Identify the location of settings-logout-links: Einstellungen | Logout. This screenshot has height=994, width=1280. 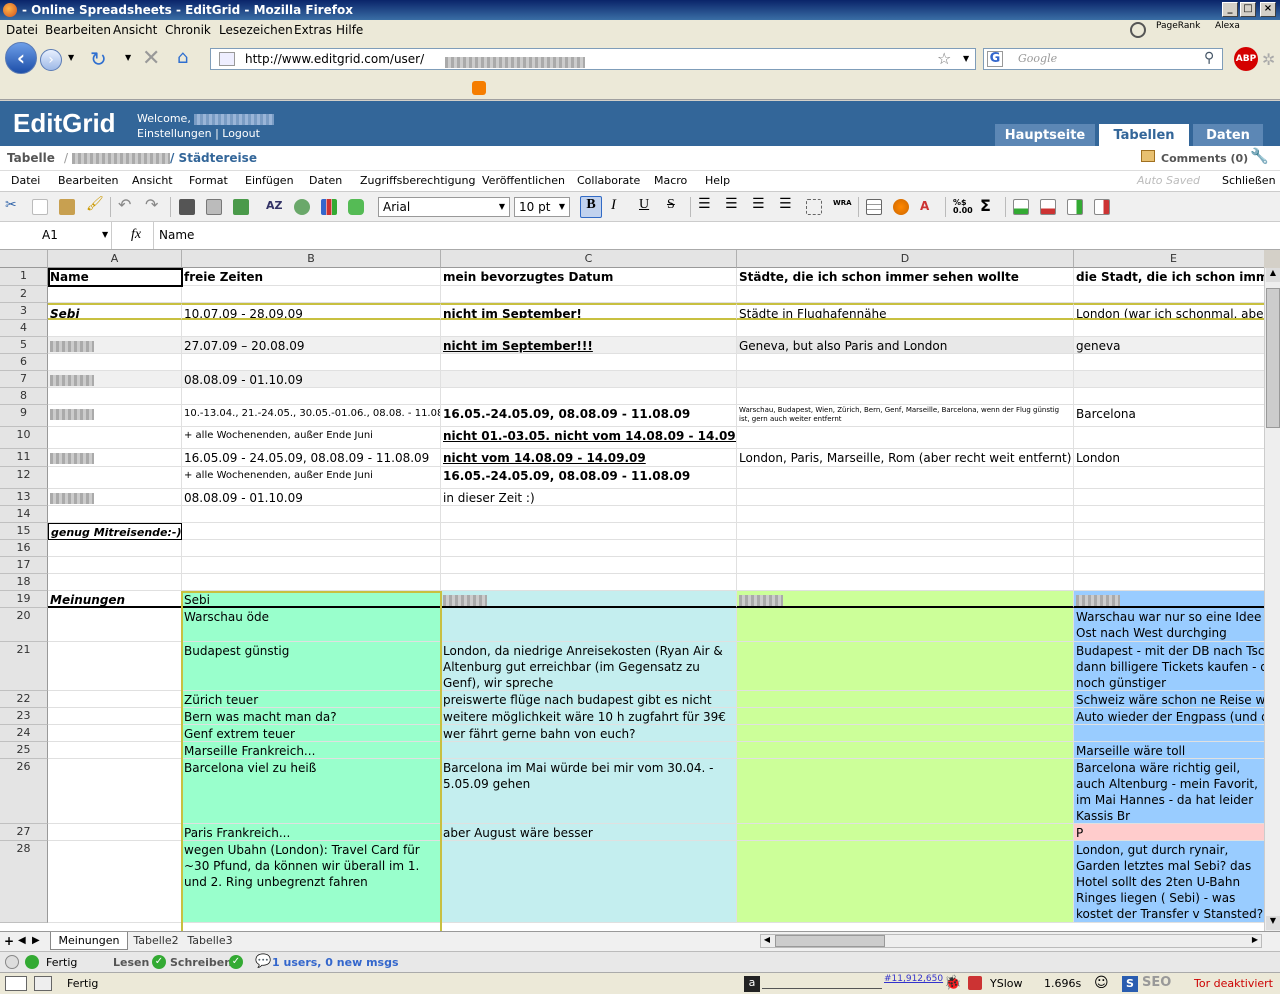
(198, 133).